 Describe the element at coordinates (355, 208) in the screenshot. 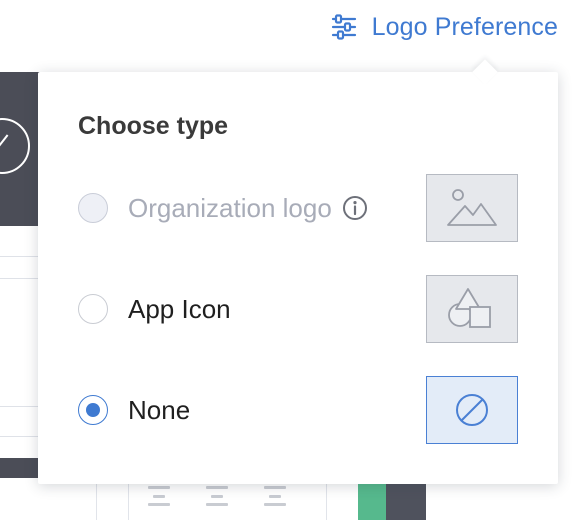

I see `info-icon` at that location.